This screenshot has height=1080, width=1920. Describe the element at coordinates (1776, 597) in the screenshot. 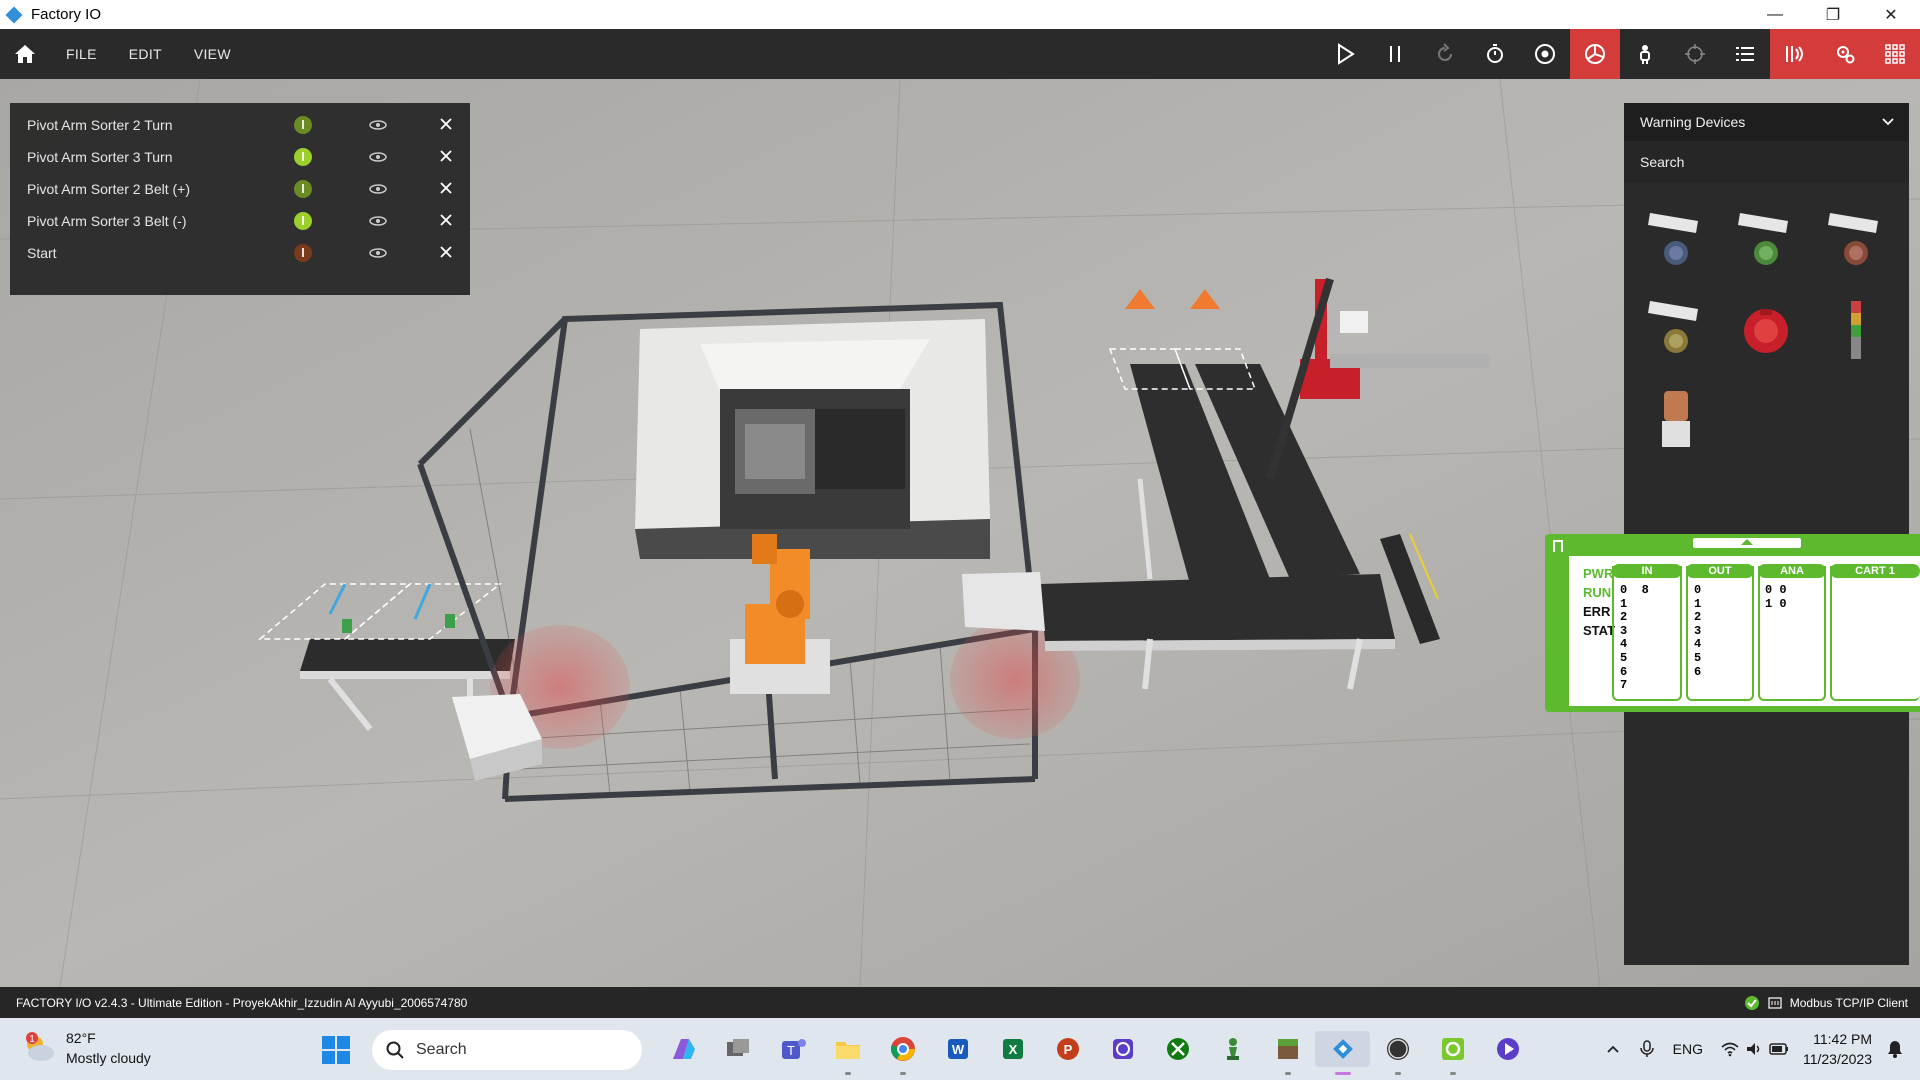

I see `plc-ana-data: 0 0 1 0` at that location.